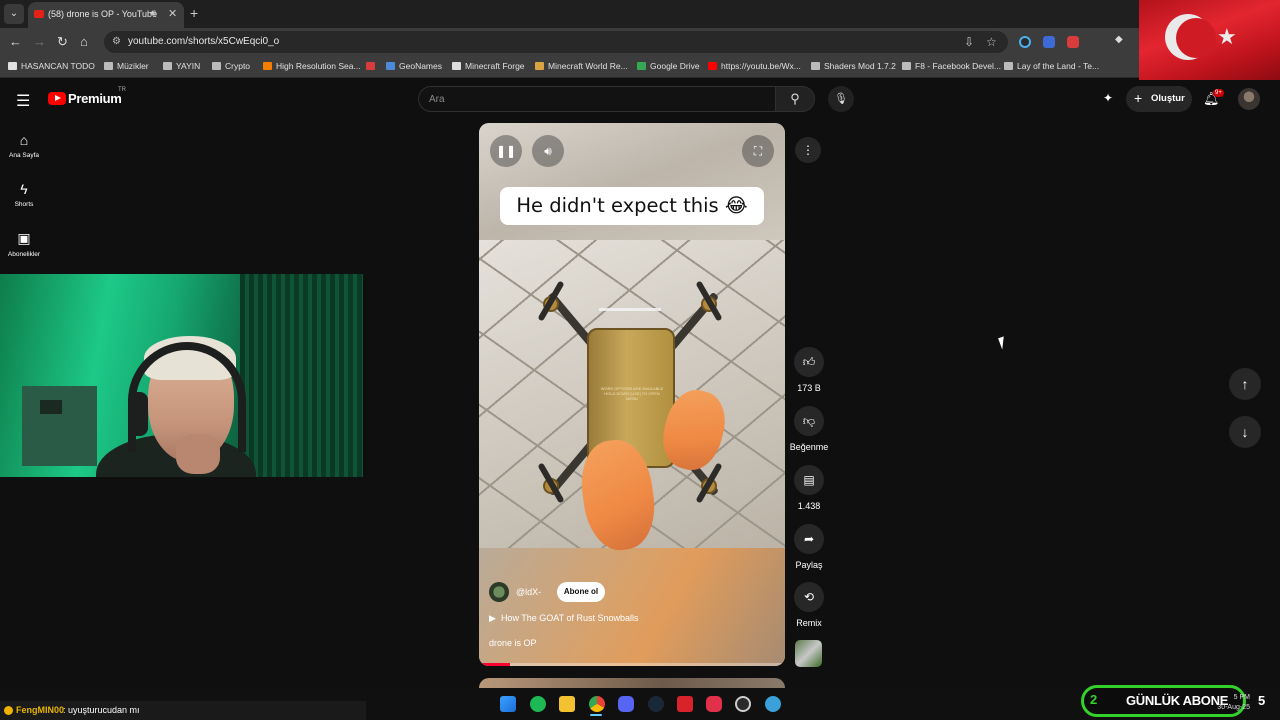  Describe the element at coordinates (809, 480) in the screenshot. I see `comment-icon: ▤` at that location.